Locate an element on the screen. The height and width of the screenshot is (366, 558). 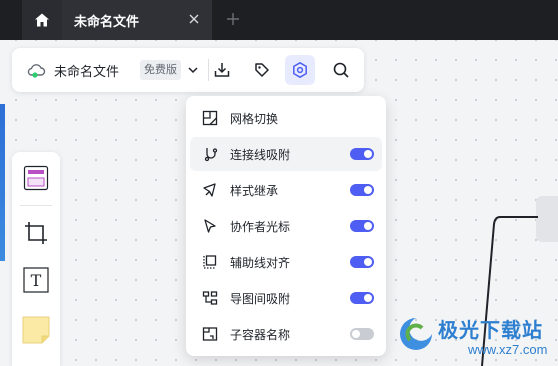
home-icon is located at coordinates (42, 20).